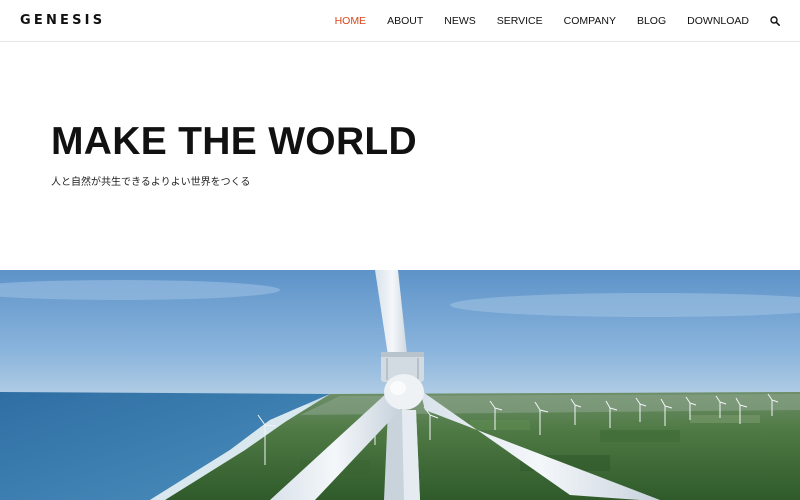 The height and width of the screenshot is (500, 800). I want to click on hero-section: MAKE THE WORLD 人と自然が共生できるよりよい世界をつくる, so click(234, 154).